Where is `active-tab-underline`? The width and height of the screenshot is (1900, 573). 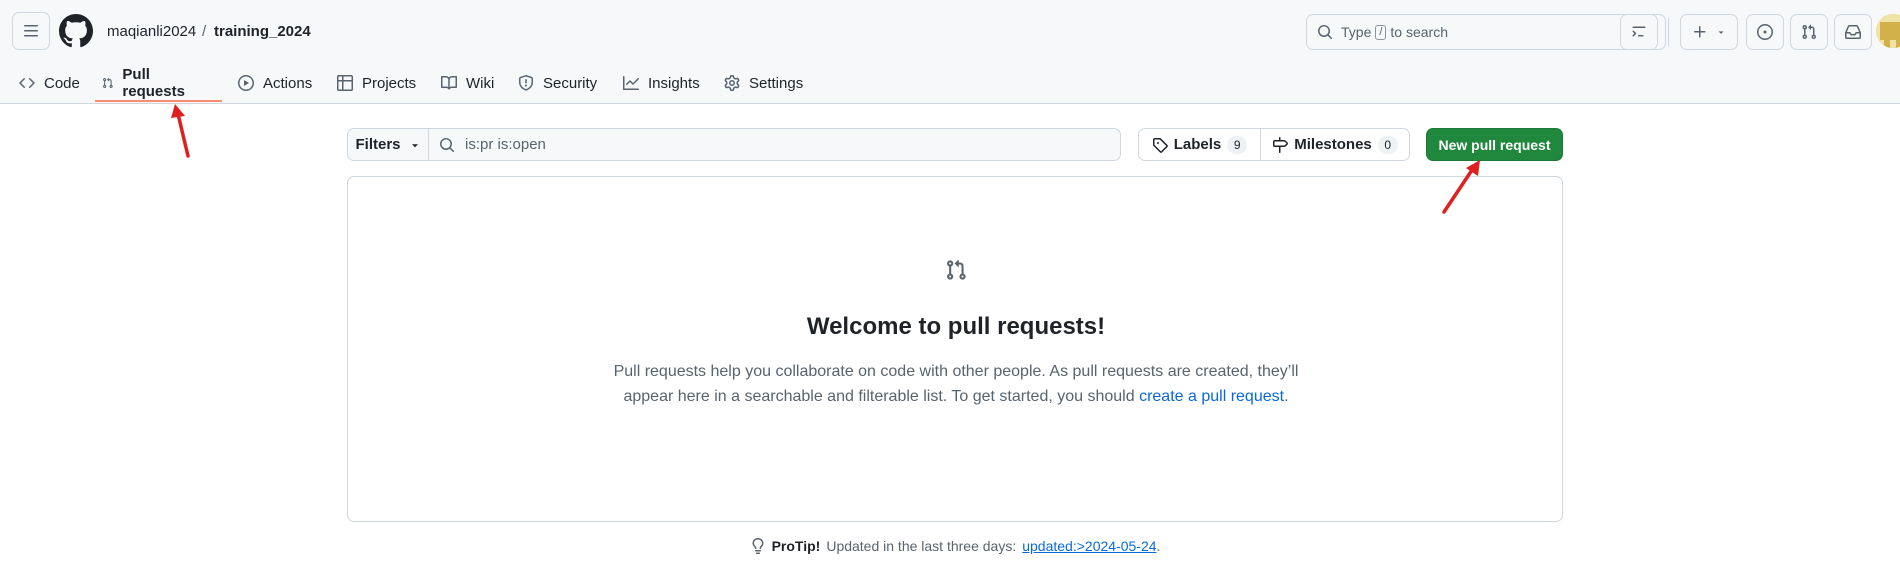
active-tab-underline is located at coordinates (158, 101).